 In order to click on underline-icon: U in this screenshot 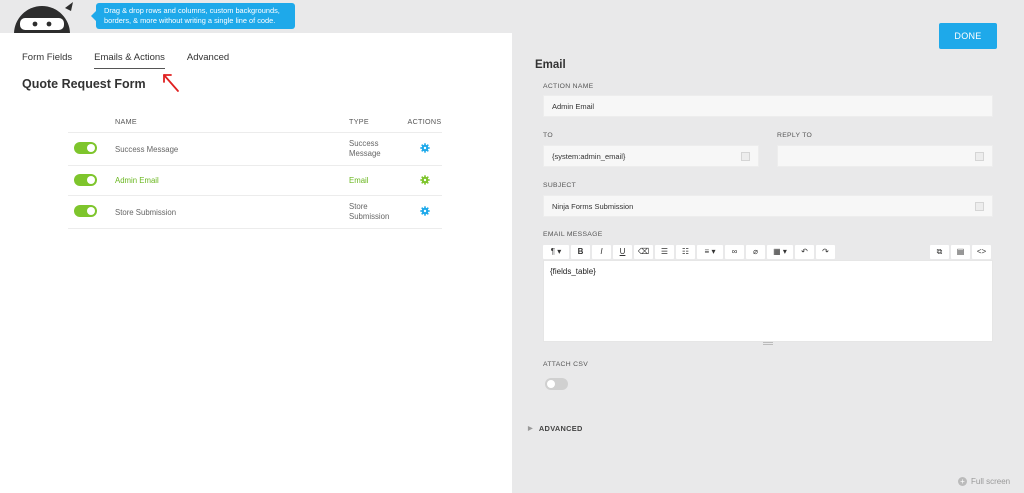, I will do `click(622, 251)`.